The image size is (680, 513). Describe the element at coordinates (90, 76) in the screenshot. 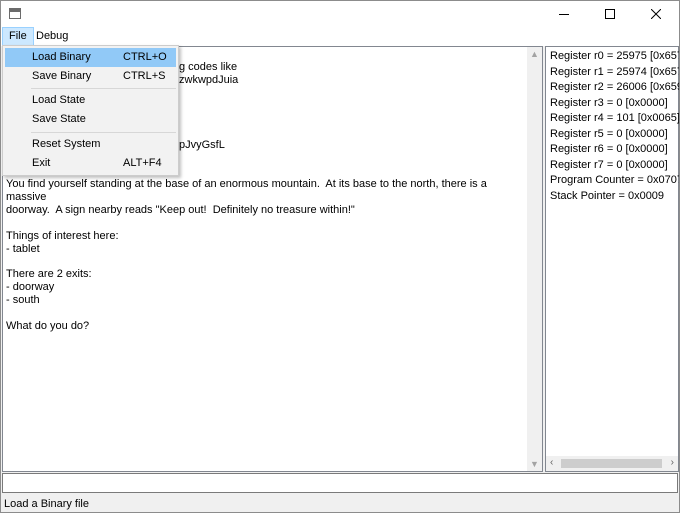

I see `menu-item-save-binary: Save Binary CTRL+S` at that location.